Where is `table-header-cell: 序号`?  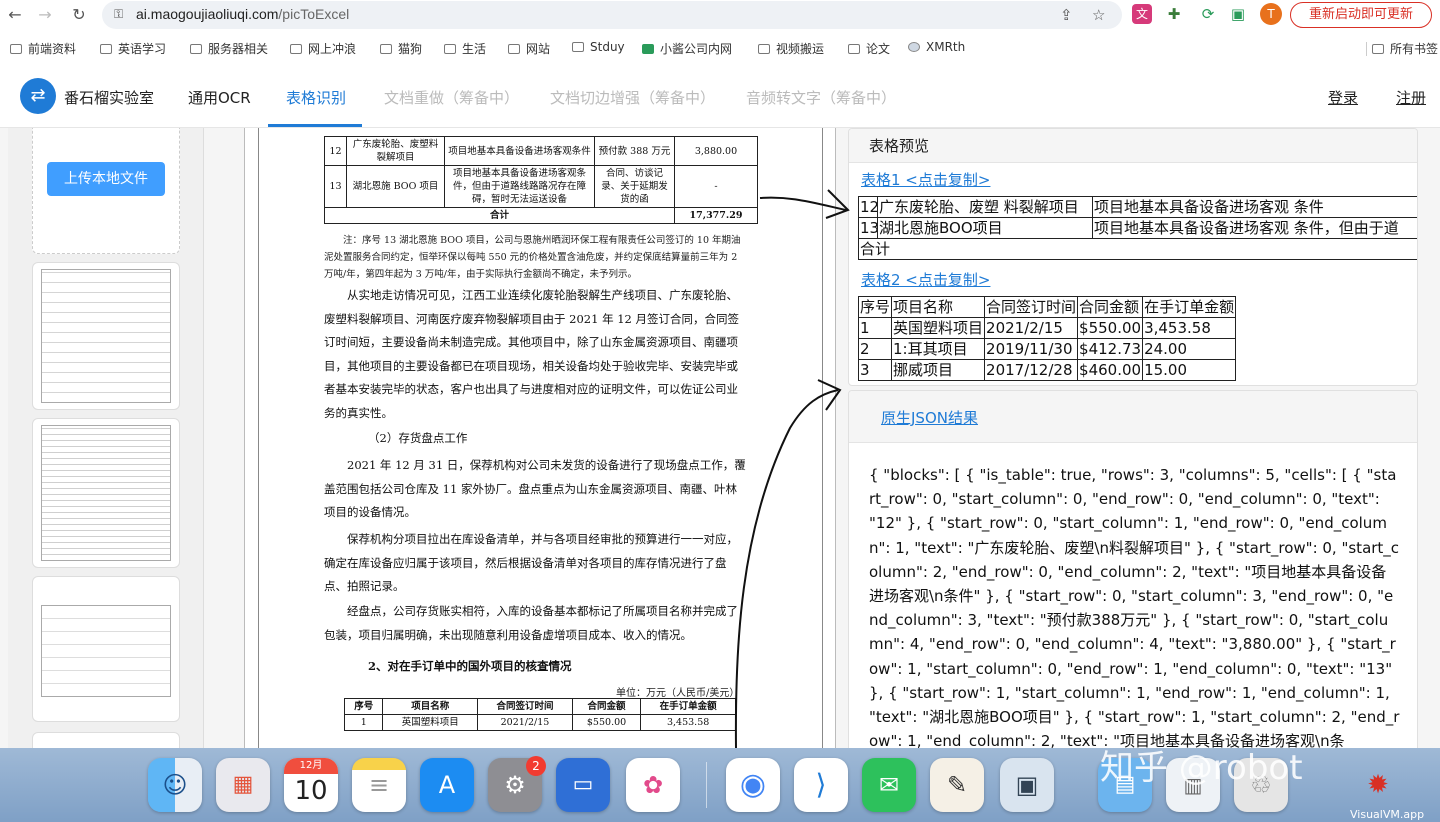
table-header-cell: 序号 is located at coordinates (363, 706).